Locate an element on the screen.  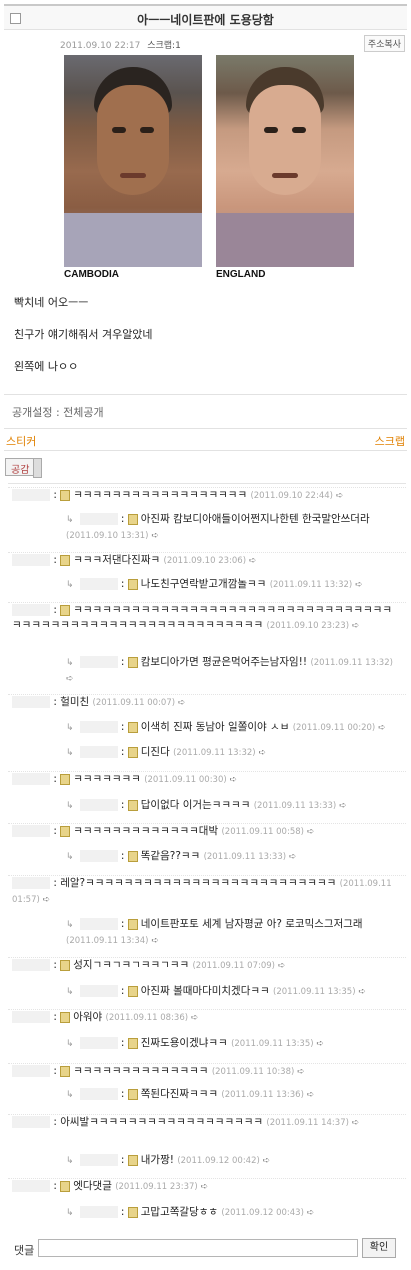
sticker-link: 스티커 is located at coordinates (21, 441).